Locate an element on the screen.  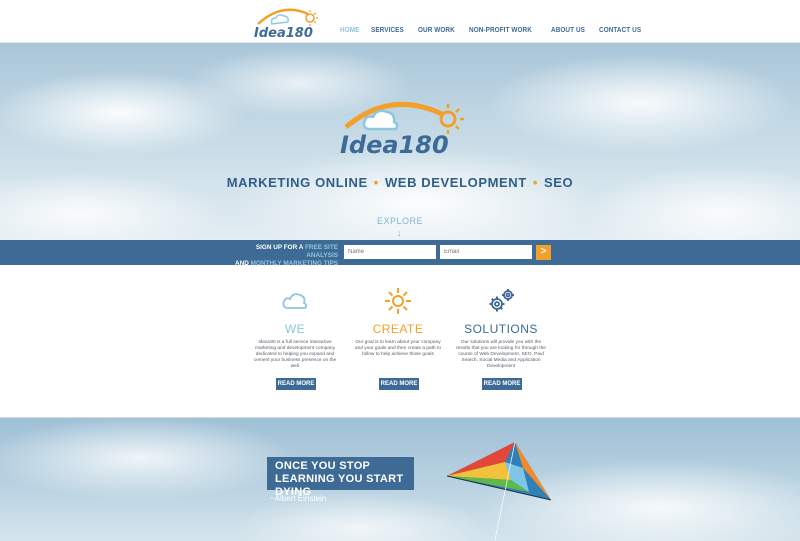
tagline: MARKETING ONLINE • WEB DEVELOPMENT • SEO is located at coordinates (400, 182).